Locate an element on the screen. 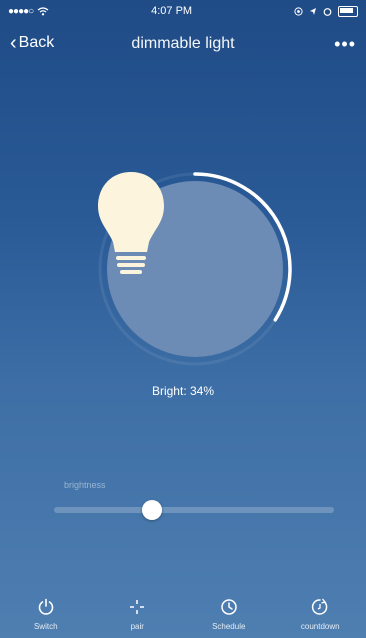 The image size is (366, 638). slider-label: brightness is located at coordinates (85, 485).